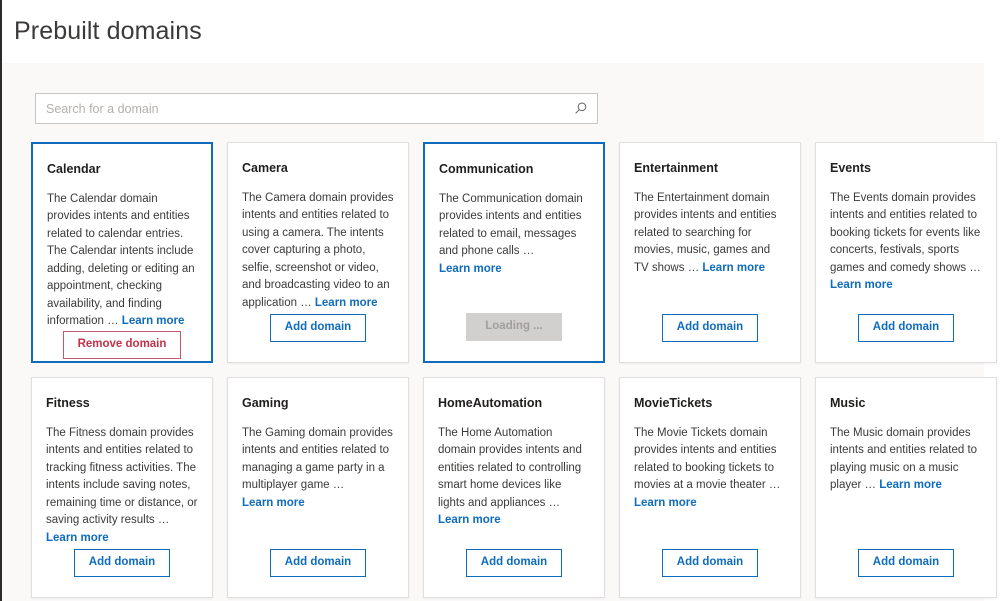  Describe the element at coordinates (108, 30) in the screenshot. I see `page-title: Prebuilt domains` at that location.